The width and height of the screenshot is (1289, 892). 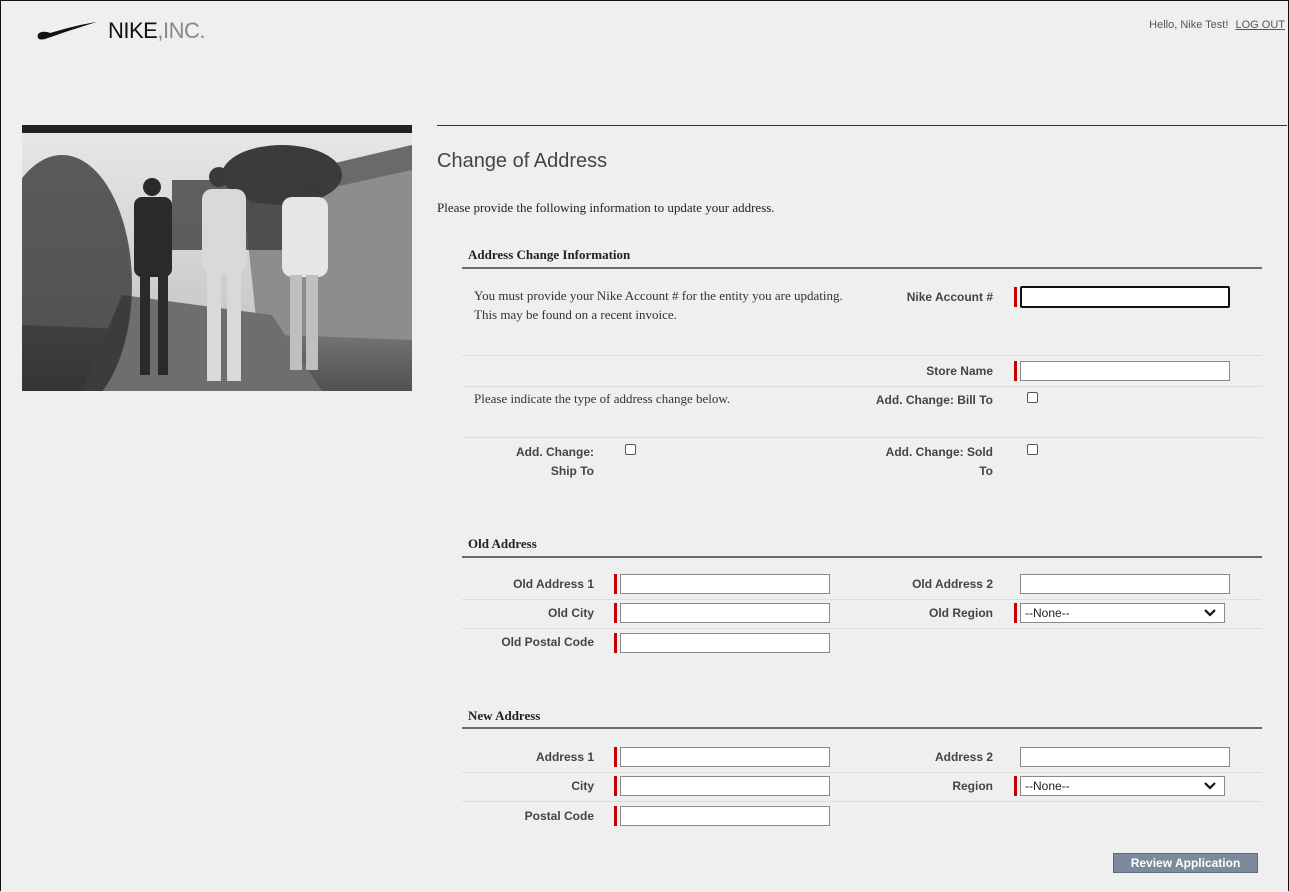 What do you see at coordinates (725, 757) in the screenshot?
I see `address1-input` at bounding box center [725, 757].